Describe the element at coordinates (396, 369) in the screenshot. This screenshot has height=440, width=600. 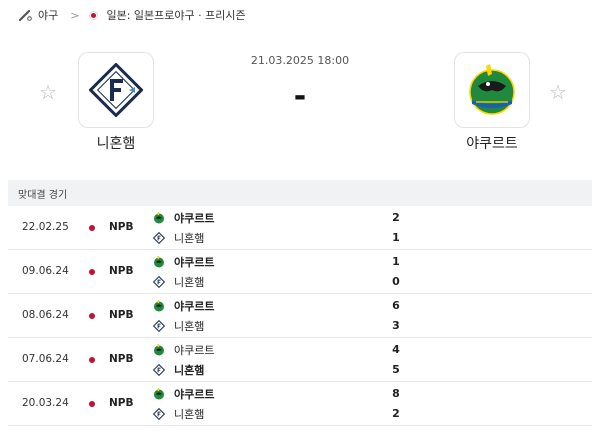
I see `team2-score: 5` at that location.